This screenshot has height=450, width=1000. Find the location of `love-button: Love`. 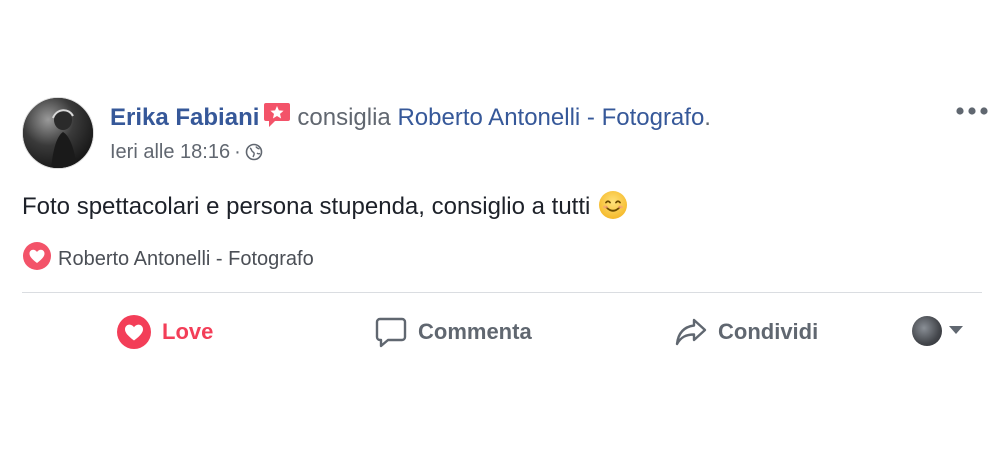

love-button: Love is located at coordinates (164, 331).